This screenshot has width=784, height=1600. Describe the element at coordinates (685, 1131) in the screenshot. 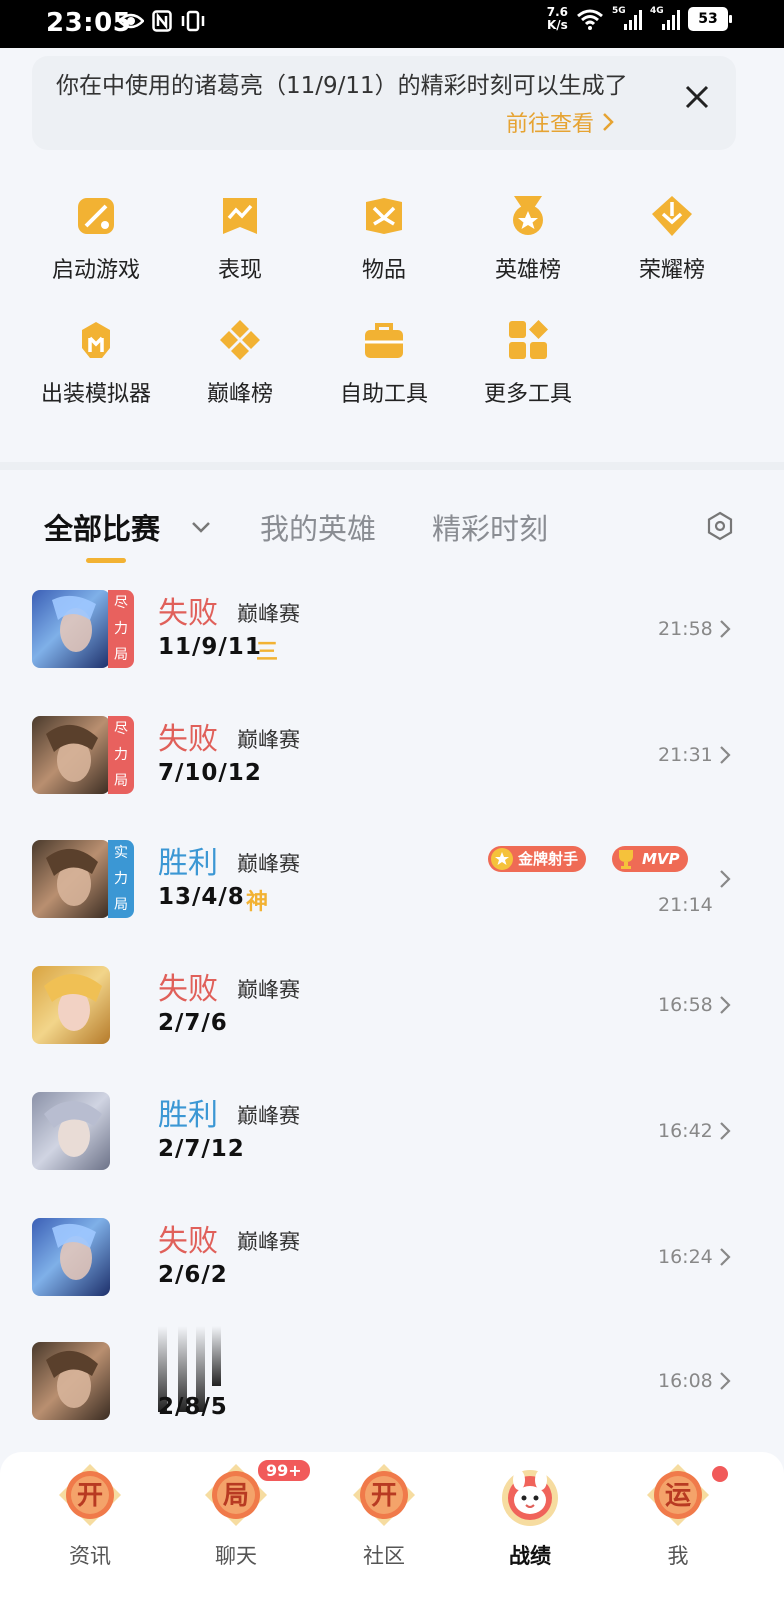

I see `match-time: 16:42` at that location.